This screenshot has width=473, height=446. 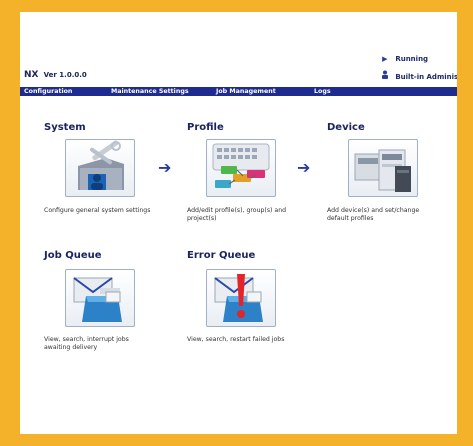 What do you see at coordinates (31, 75) in the screenshot?
I see `app-name: NX` at bounding box center [31, 75].